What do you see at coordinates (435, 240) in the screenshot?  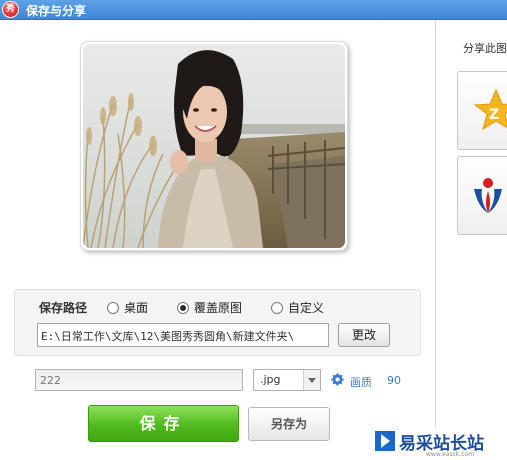 I see `vertical-divider` at bounding box center [435, 240].